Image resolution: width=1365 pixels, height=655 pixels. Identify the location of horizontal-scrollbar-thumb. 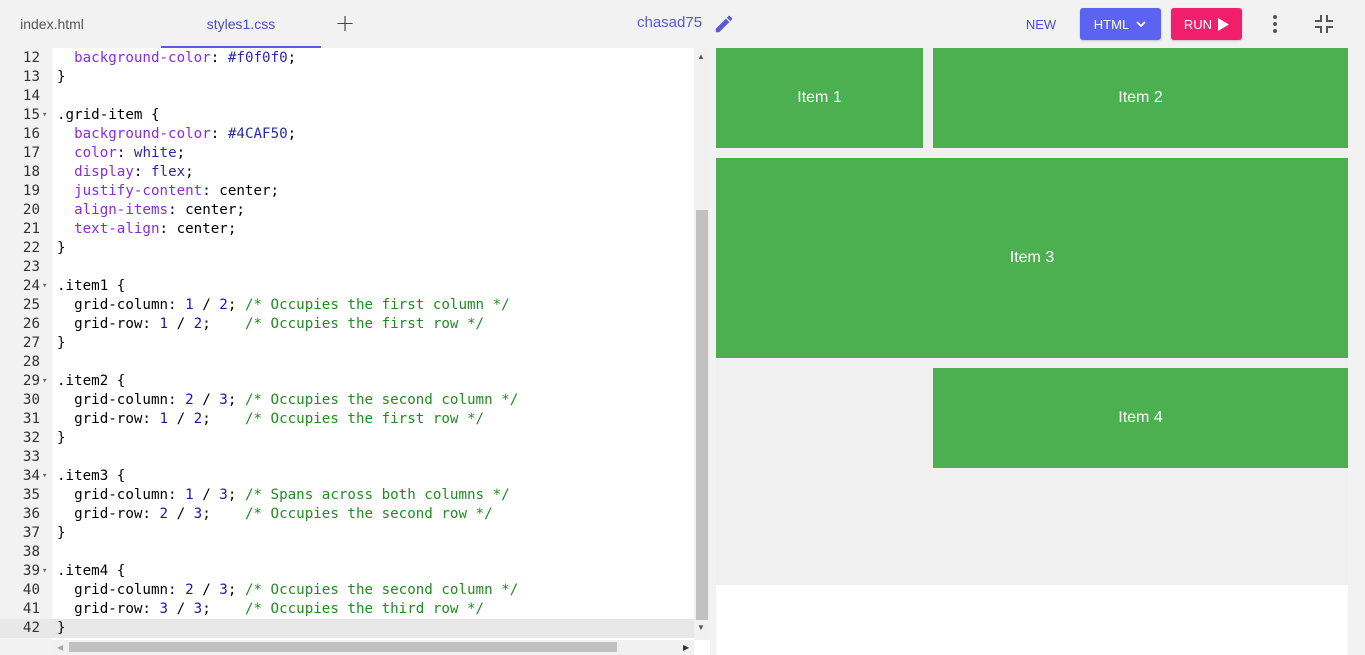
(343, 647).